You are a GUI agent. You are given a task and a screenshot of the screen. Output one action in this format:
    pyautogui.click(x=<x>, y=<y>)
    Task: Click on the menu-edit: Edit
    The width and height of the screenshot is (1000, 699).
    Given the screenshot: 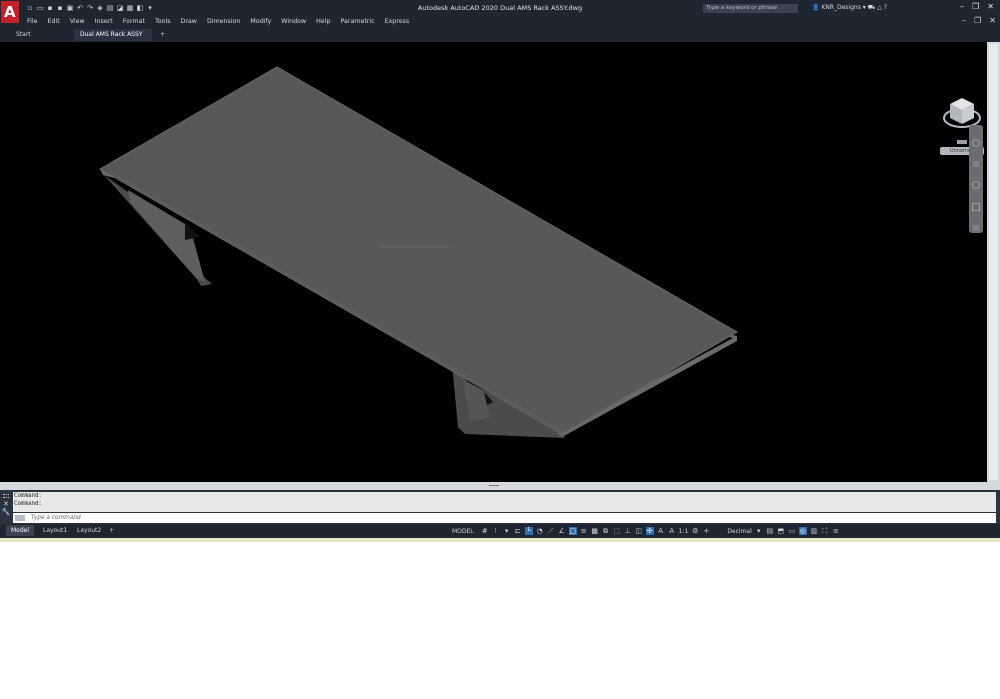 What is the action you would take?
    pyautogui.click(x=54, y=22)
    